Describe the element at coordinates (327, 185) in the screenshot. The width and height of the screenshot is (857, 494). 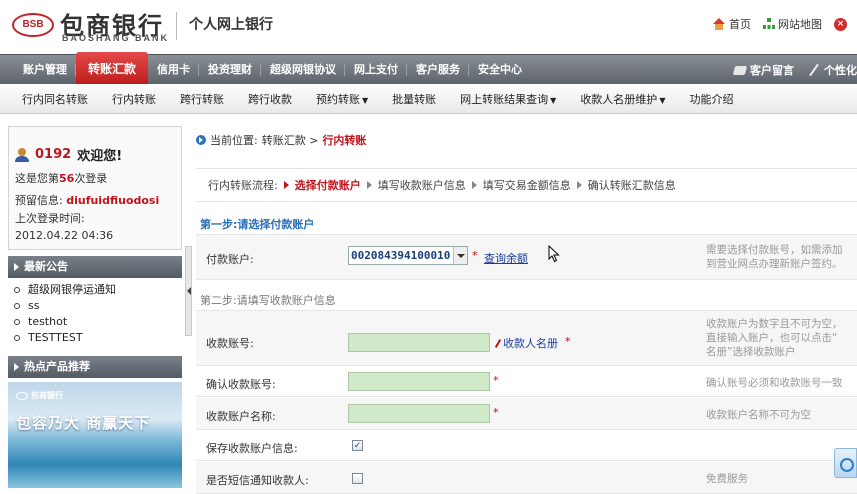
I see `flow-step-active: 选择付款账户` at that location.